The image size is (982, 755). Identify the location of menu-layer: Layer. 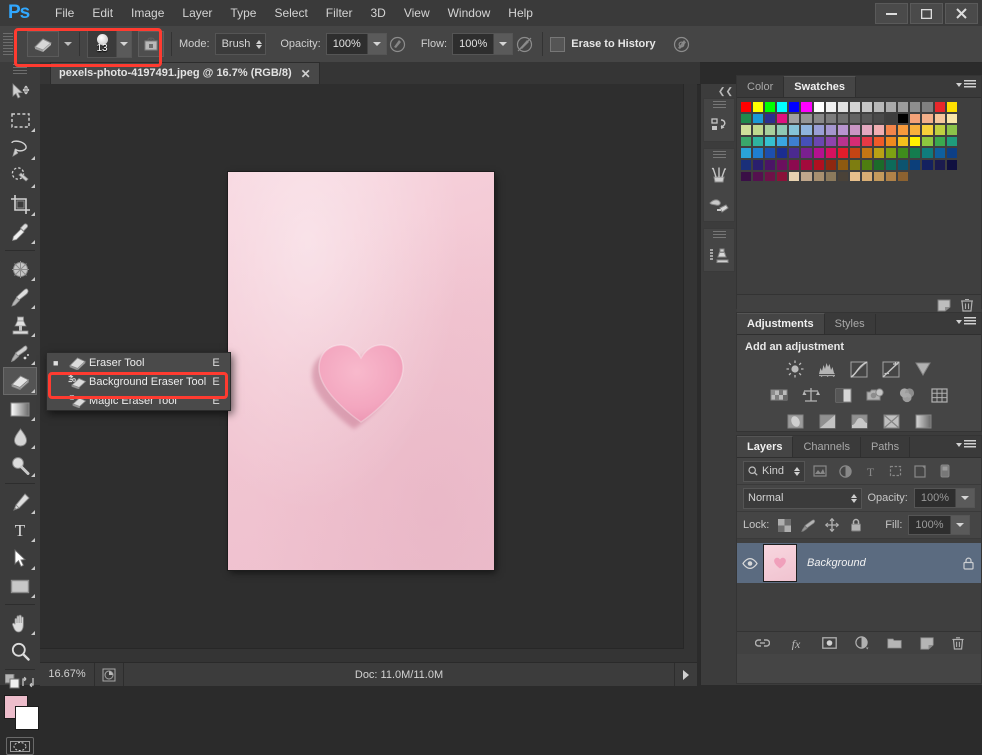
(197, 13).